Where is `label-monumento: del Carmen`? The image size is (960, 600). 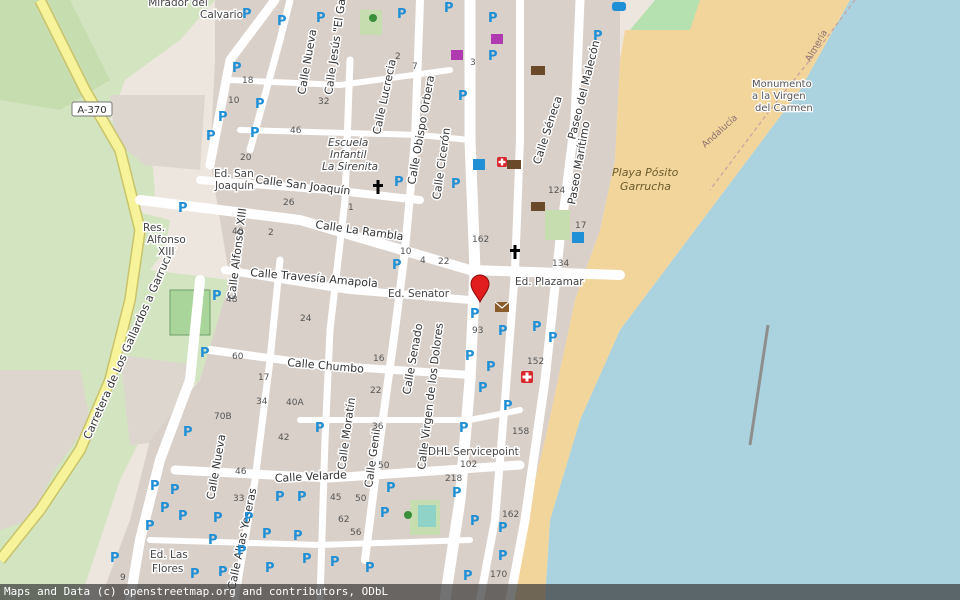
label-monumento: del Carmen is located at coordinates (784, 108).